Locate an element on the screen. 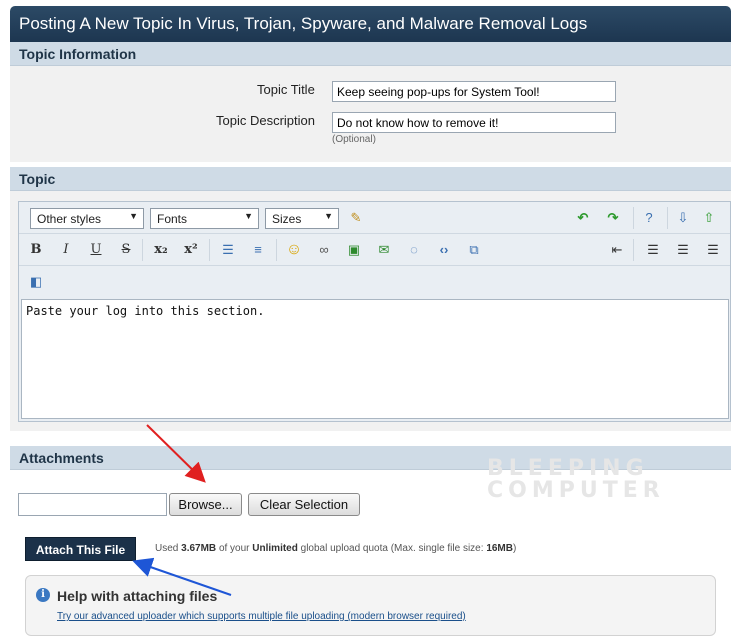 Image resolution: width=738 pixels, height=641 pixels. red-arrow is located at coordinates (176, 453).